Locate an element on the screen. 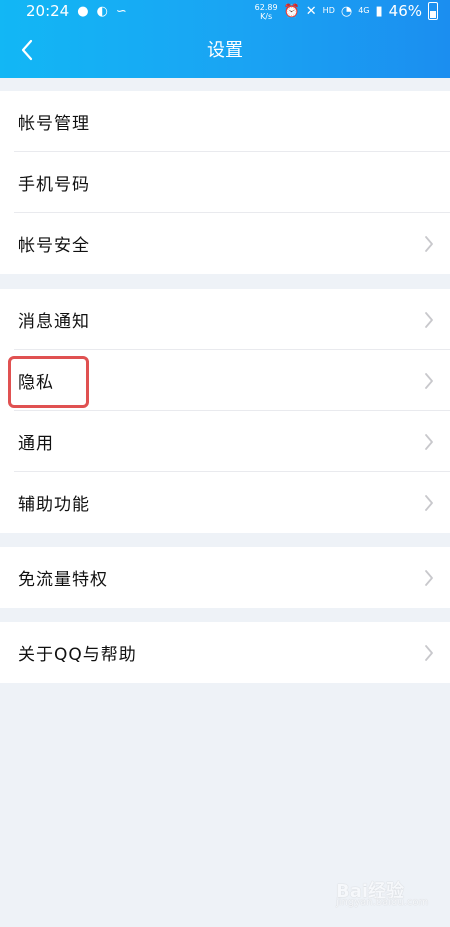 The image size is (450, 927). settings-section-about: 关于QQ与帮助 is located at coordinates (225, 652).